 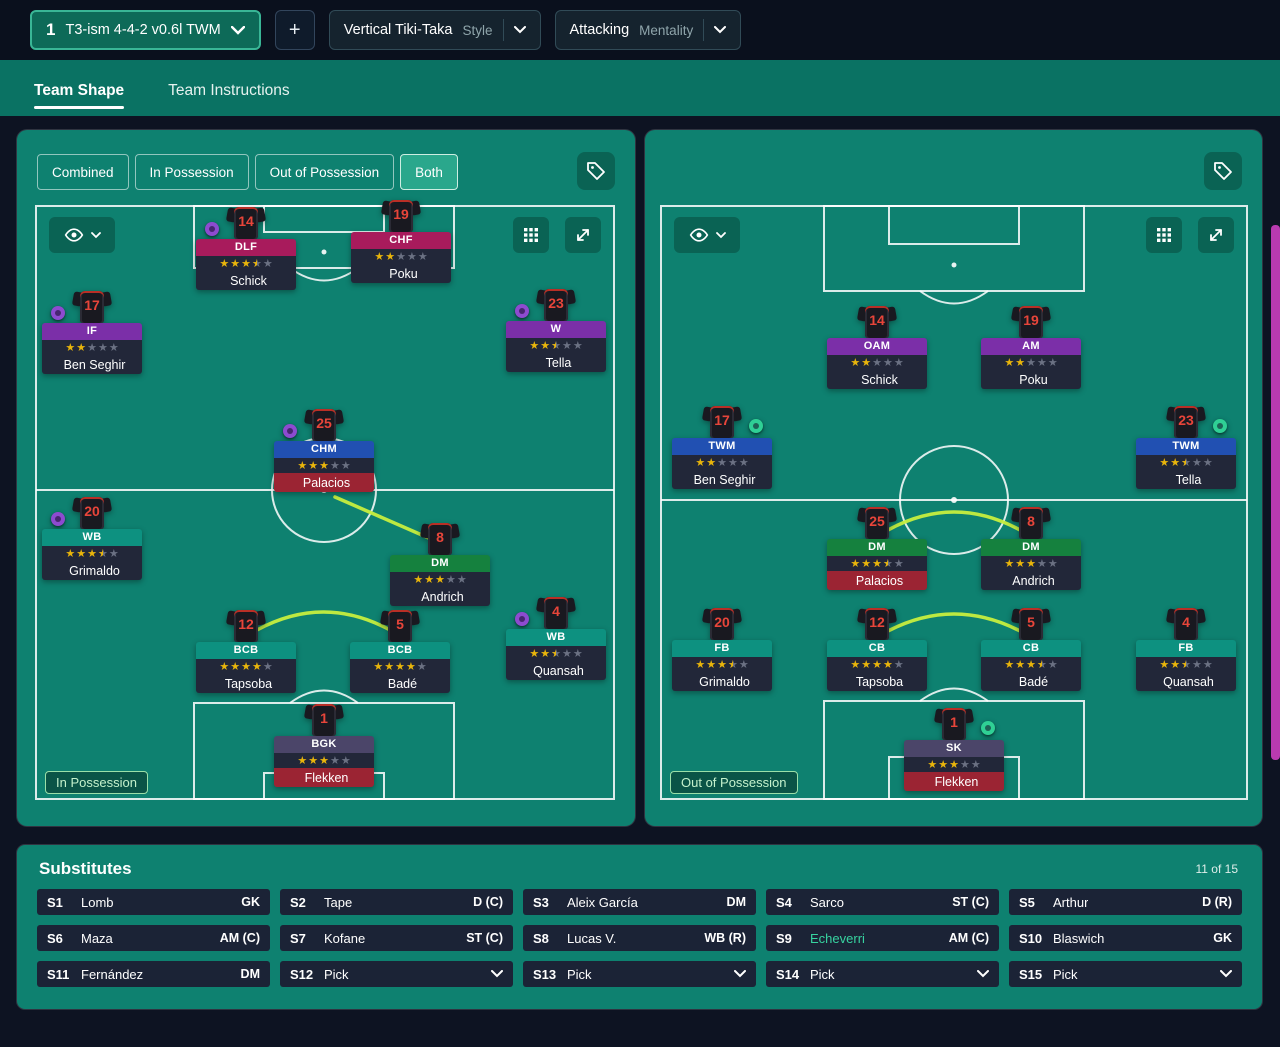 I want to click on substitutes-title: Substitutes, so click(x=85, y=868).